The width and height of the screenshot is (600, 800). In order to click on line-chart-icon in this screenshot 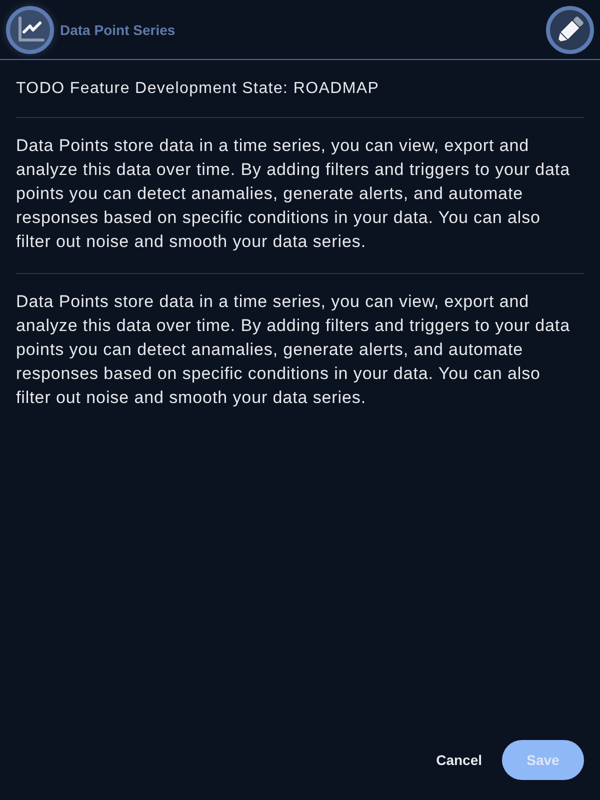, I will do `click(30, 30)`.